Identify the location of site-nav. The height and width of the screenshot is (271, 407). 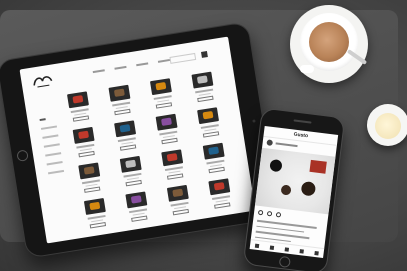
(131, 66).